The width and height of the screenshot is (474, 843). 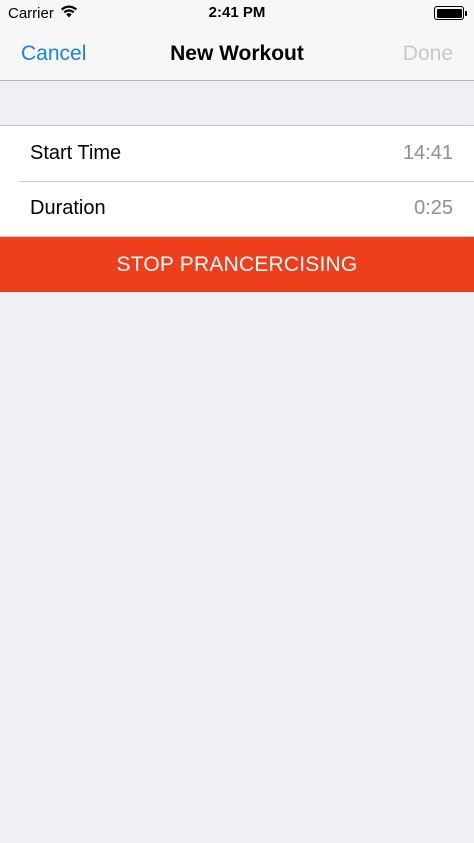 I want to click on battery-fill, so click(x=449, y=13).